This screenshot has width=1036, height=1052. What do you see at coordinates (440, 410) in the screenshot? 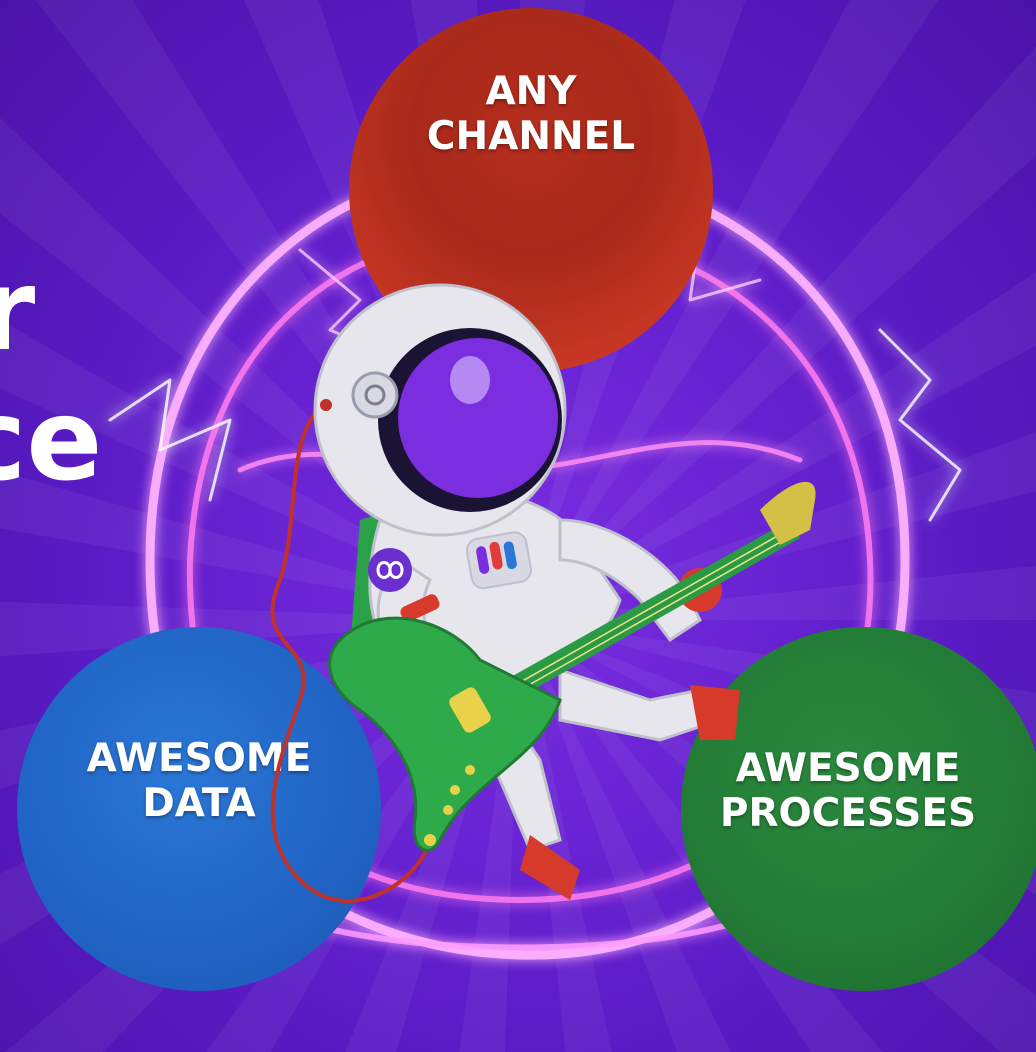
I see `astronaut-helmet` at bounding box center [440, 410].